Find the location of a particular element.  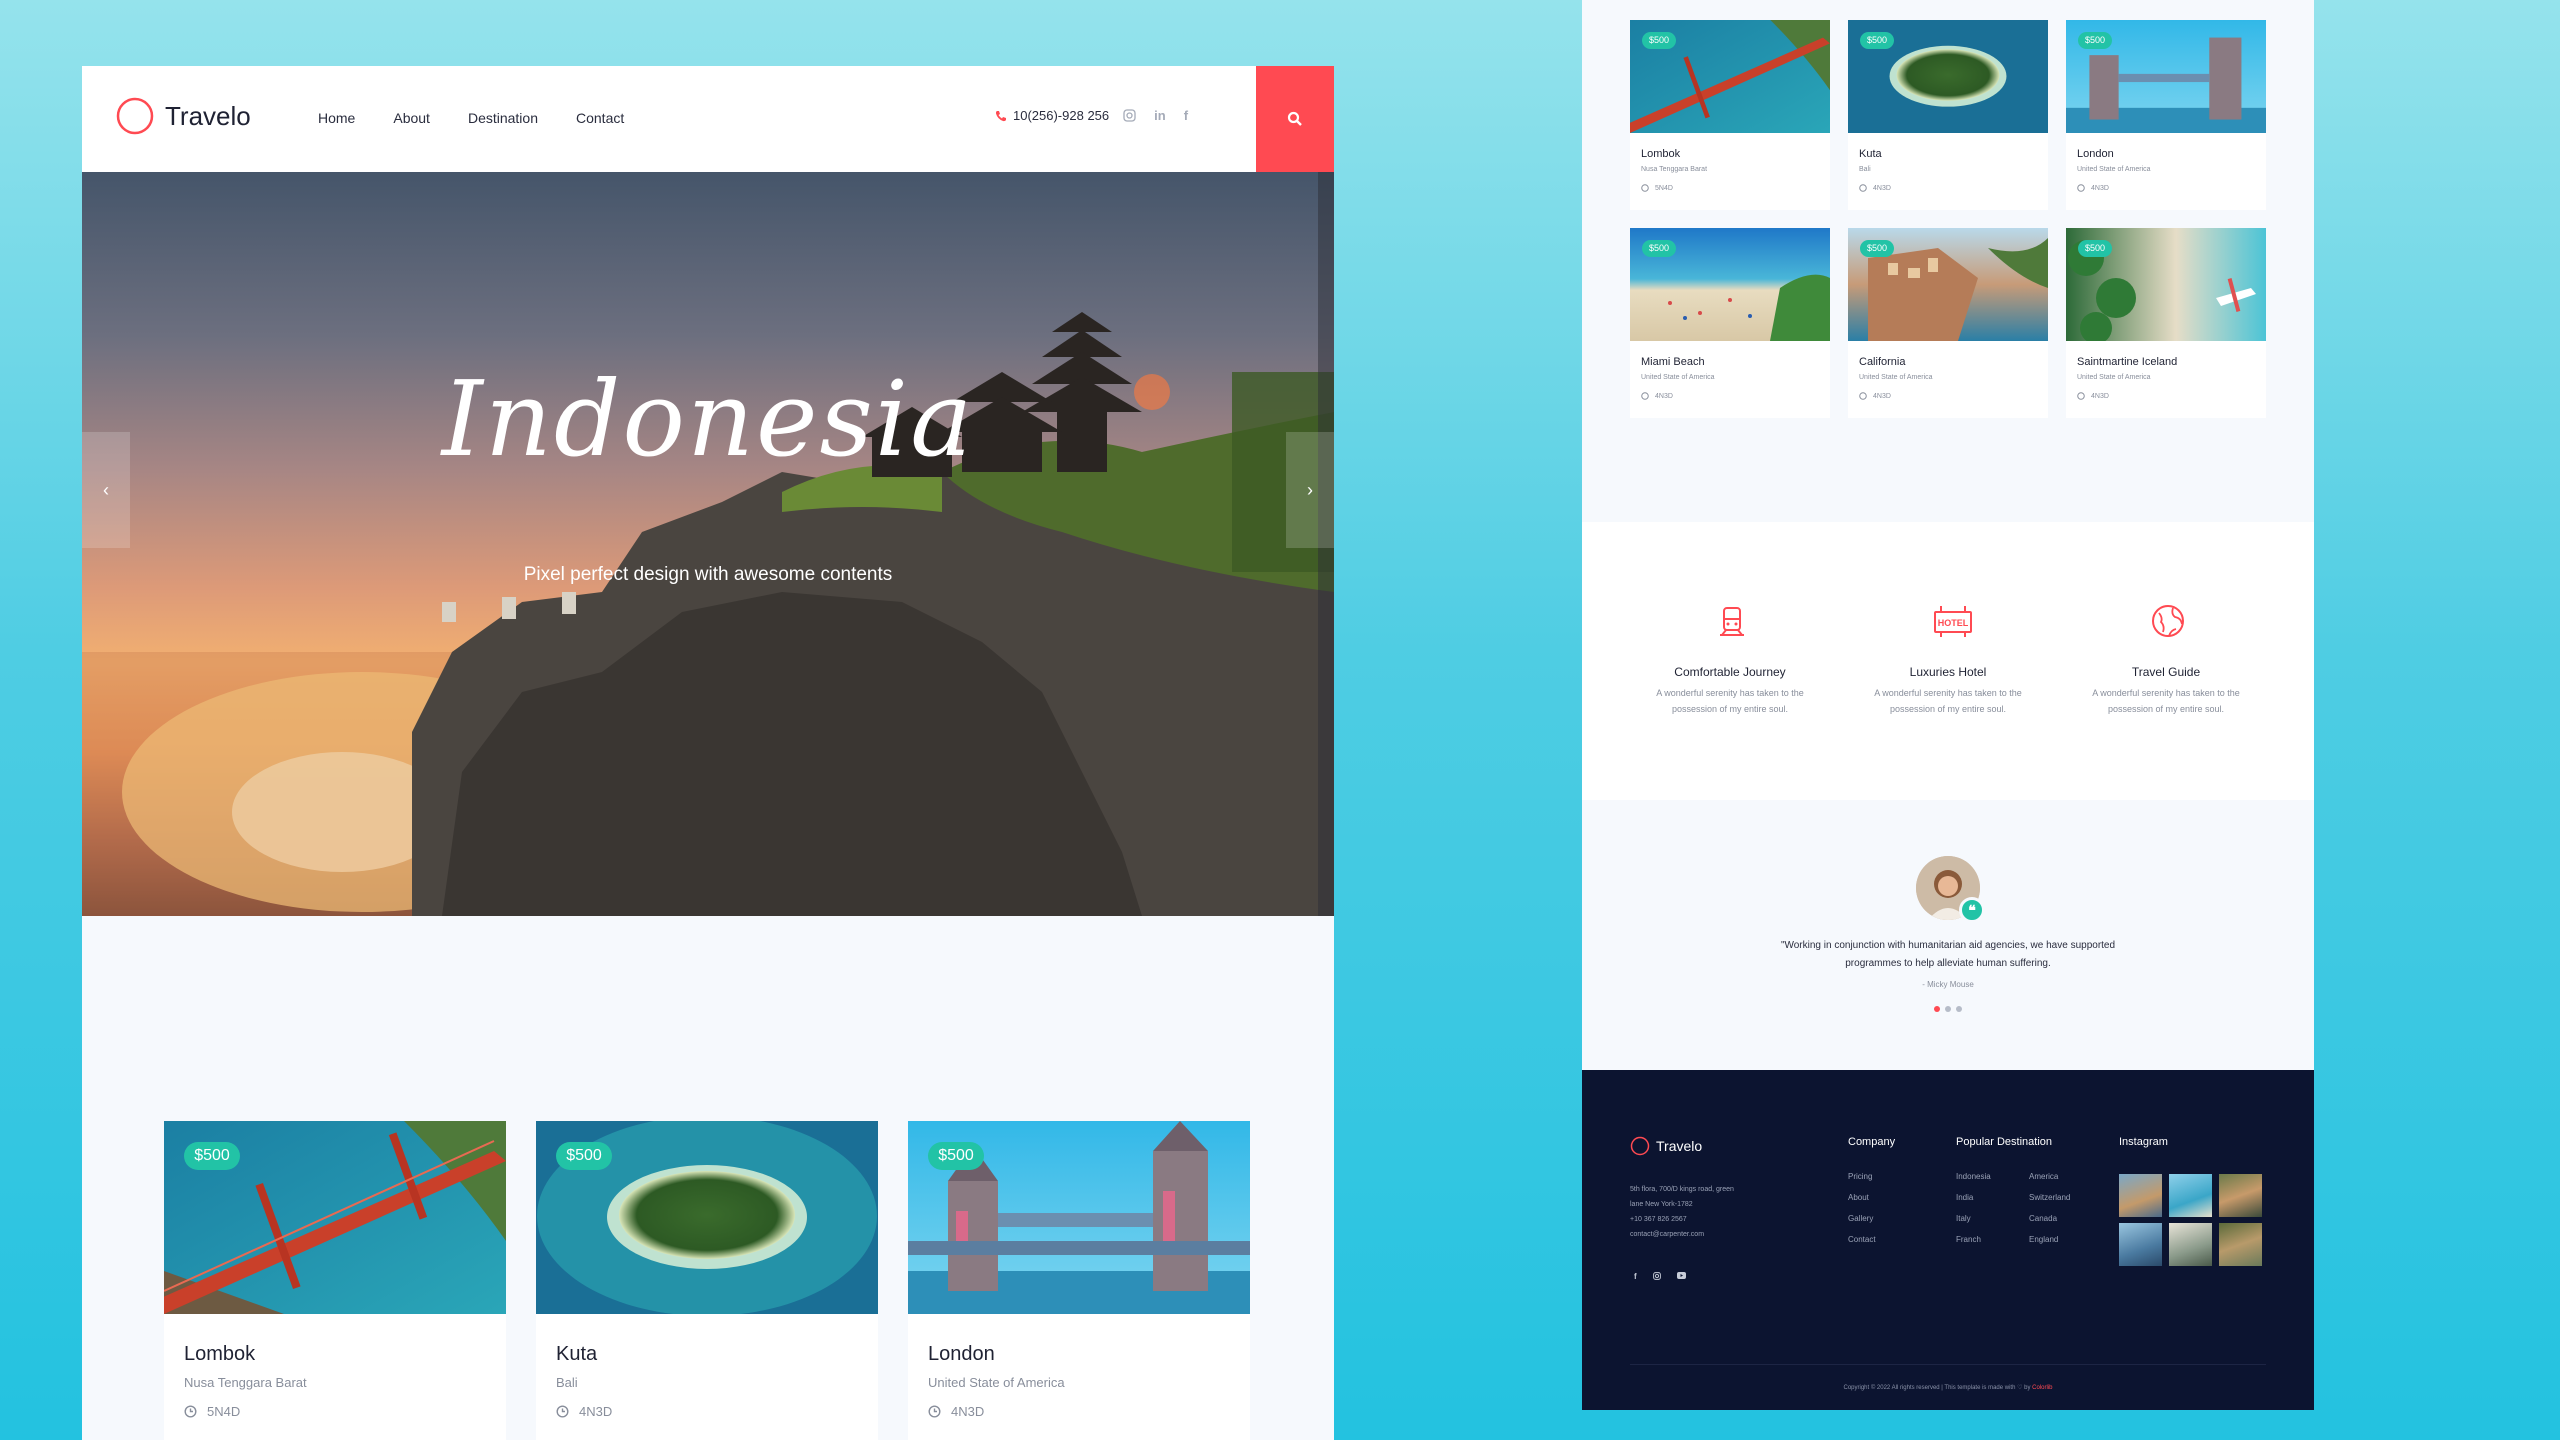

nav-about: About is located at coordinates (411, 118).